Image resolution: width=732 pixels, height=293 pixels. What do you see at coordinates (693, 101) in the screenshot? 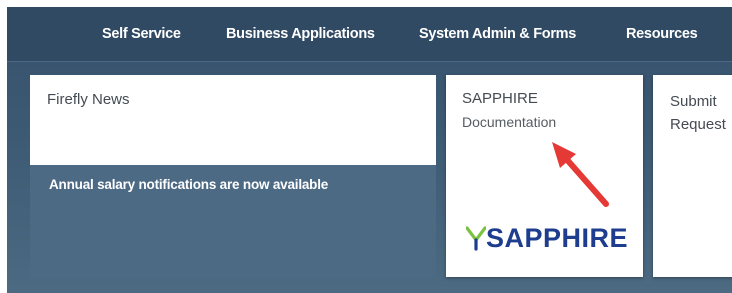
I see `tile-title-line-1: Submit` at bounding box center [693, 101].